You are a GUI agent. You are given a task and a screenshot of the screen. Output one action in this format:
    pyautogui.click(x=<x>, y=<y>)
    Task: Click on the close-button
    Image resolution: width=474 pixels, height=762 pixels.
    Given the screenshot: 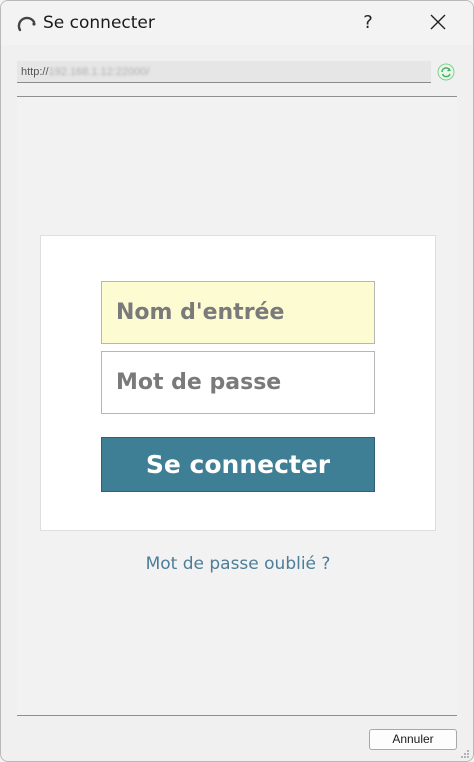 What is the action you would take?
    pyautogui.click(x=438, y=23)
    